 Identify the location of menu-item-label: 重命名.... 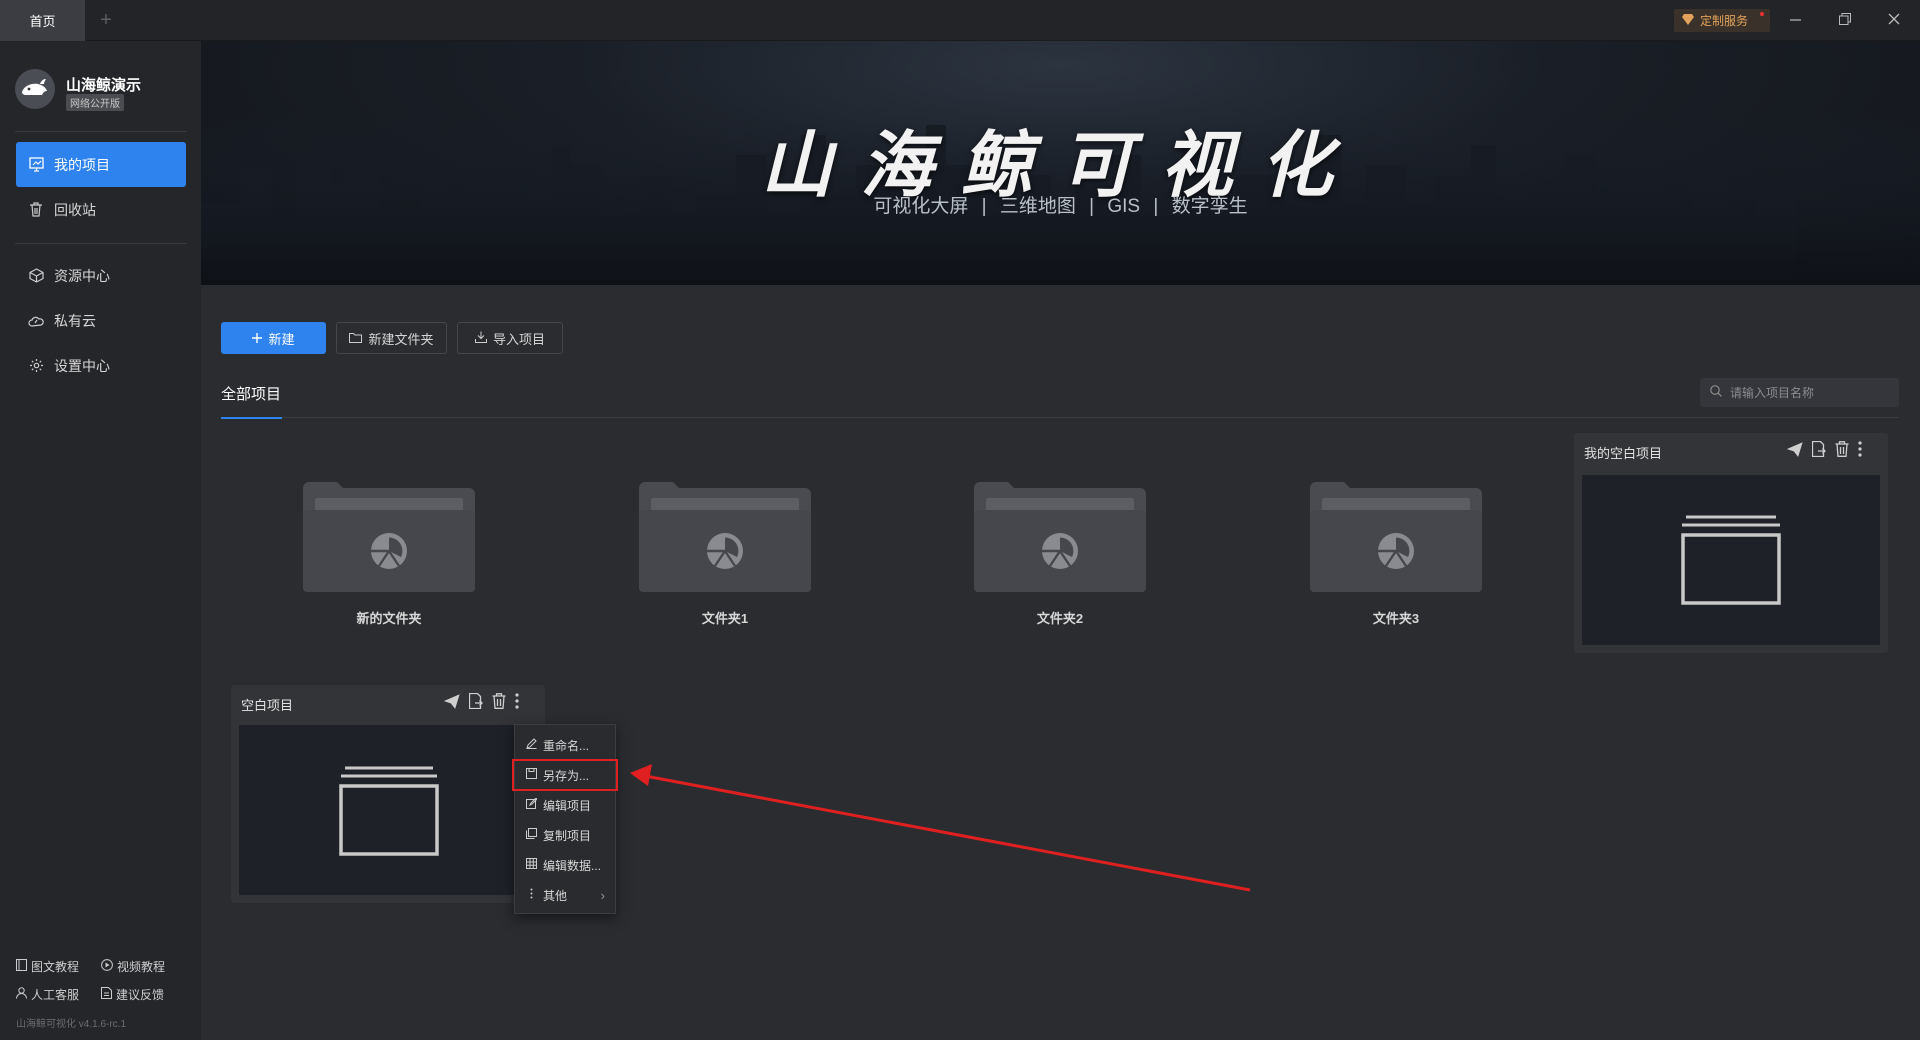
(566, 745).